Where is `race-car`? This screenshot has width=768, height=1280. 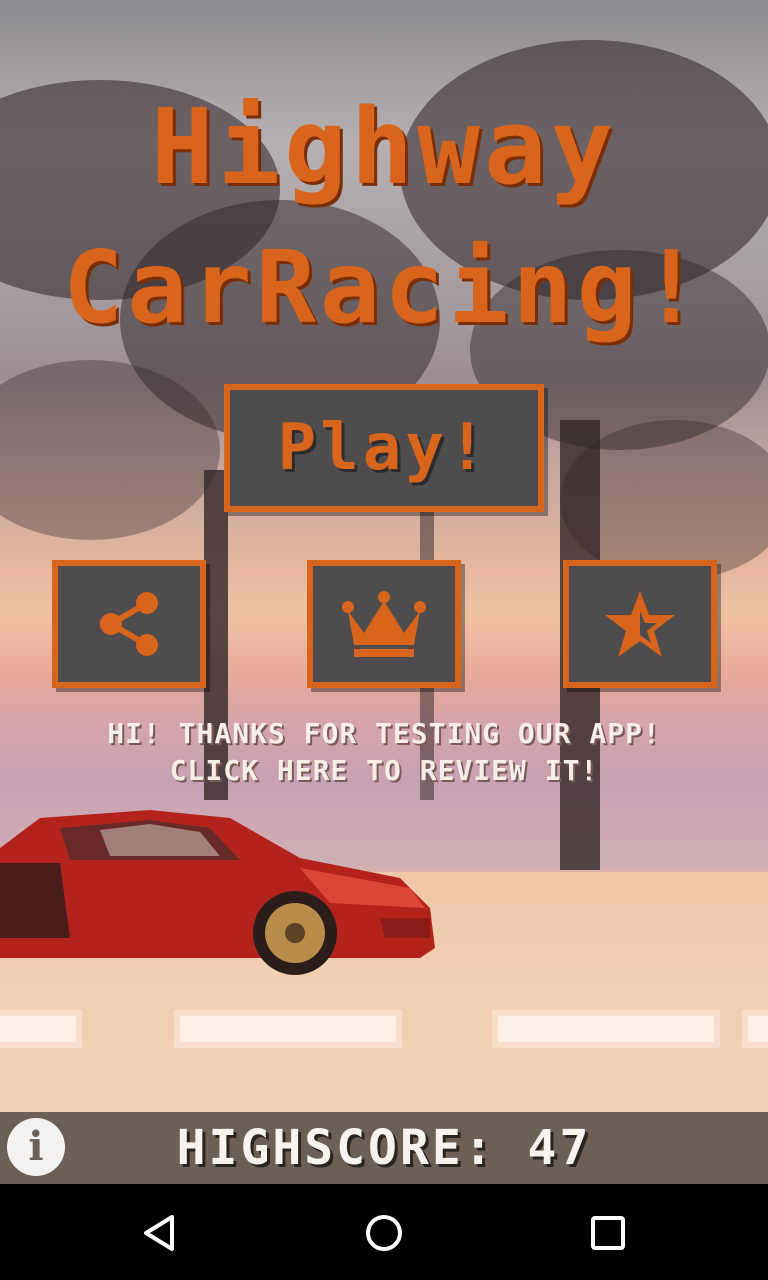 race-car is located at coordinates (217, 892).